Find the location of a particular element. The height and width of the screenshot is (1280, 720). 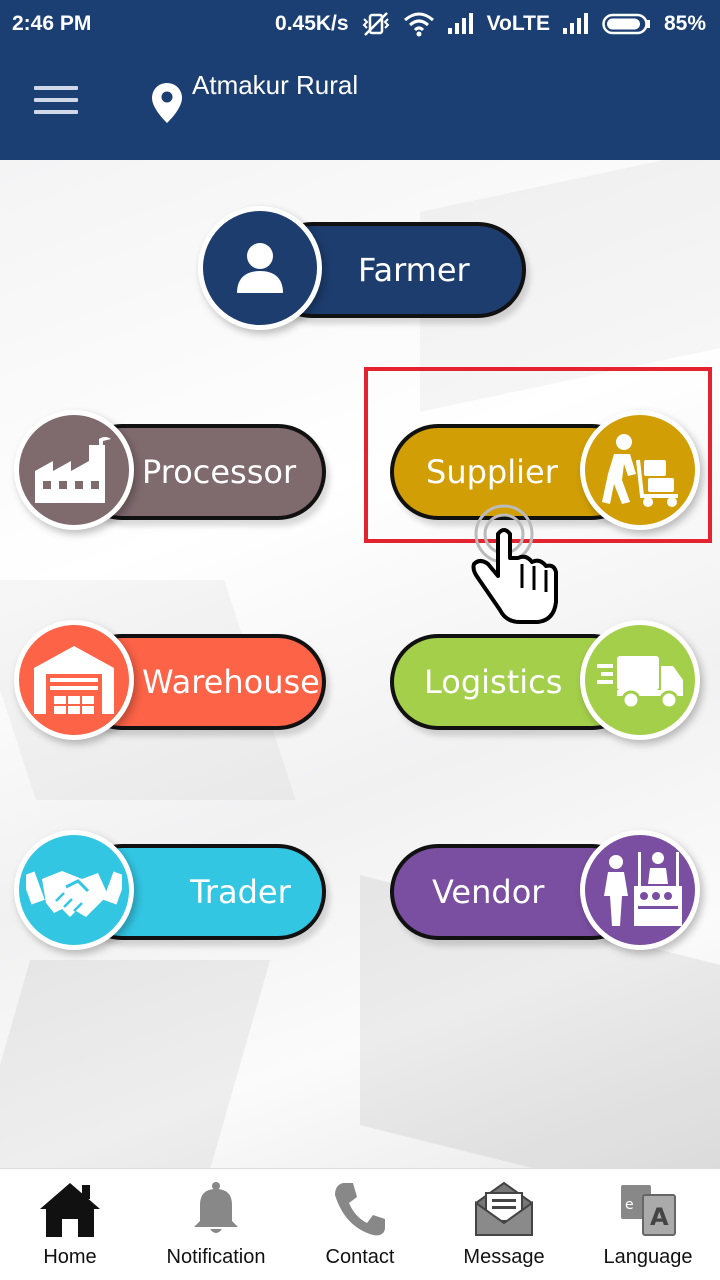

background-shape is located at coordinates (135, 1064).